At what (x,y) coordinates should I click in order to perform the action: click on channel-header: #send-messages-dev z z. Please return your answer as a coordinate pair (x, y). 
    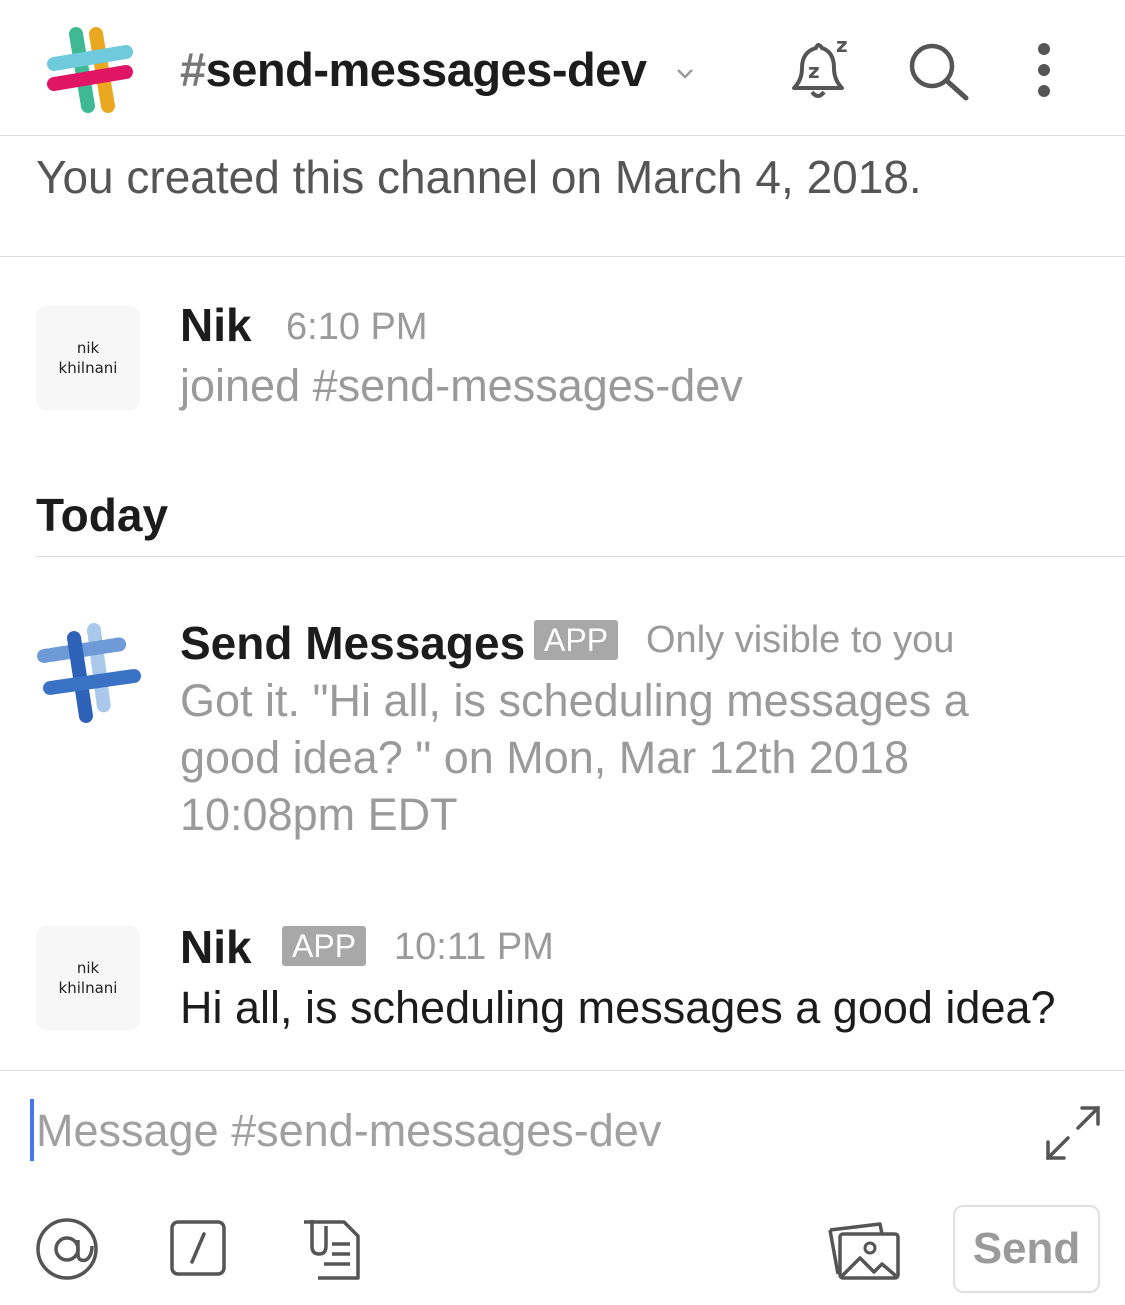
    Looking at the image, I should click on (562, 68).